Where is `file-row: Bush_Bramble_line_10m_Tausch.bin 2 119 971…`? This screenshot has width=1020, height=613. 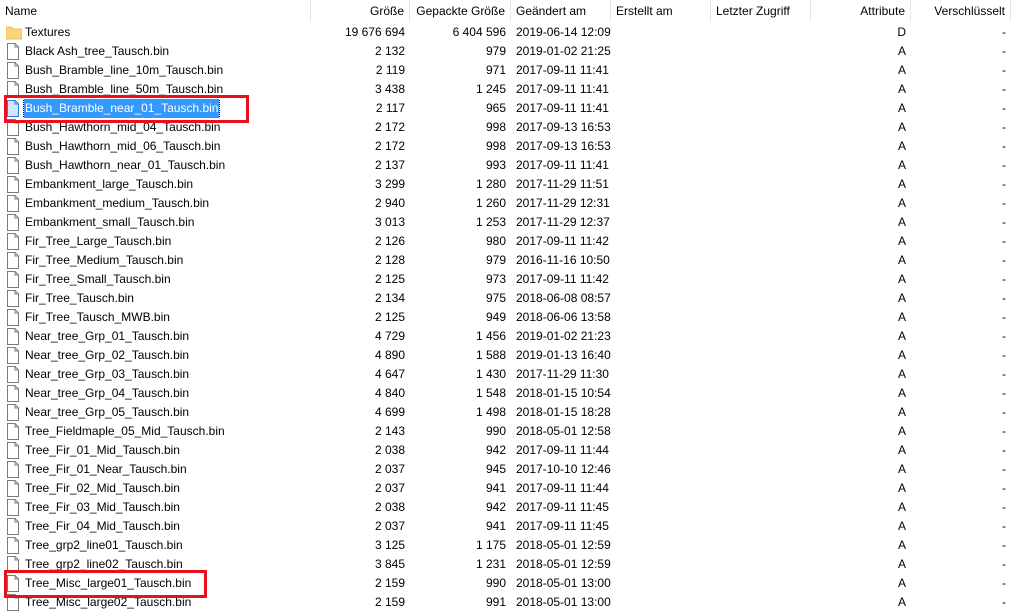
file-row: Bush_Bramble_line_10m_Tausch.bin 2 119 971… is located at coordinates (510, 70).